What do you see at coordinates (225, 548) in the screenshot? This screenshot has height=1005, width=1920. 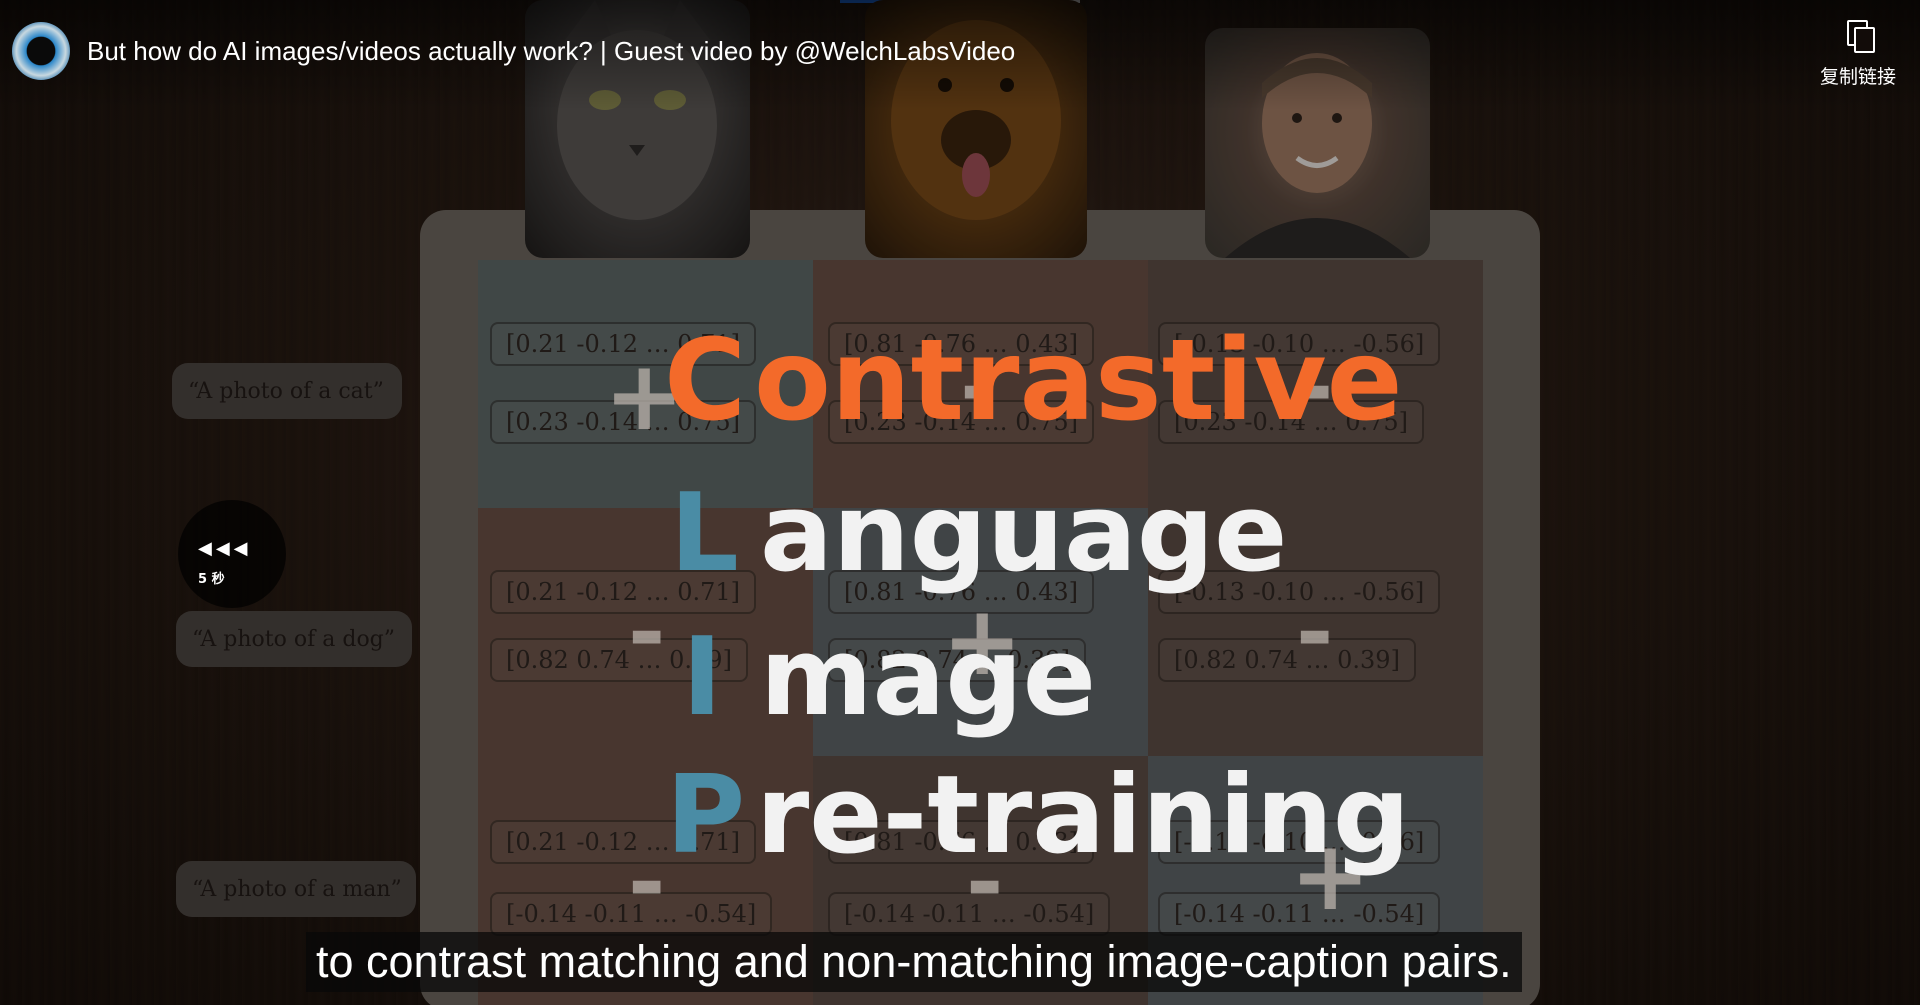 I see `rewind-icon: ◀◀◀` at bounding box center [225, 548].